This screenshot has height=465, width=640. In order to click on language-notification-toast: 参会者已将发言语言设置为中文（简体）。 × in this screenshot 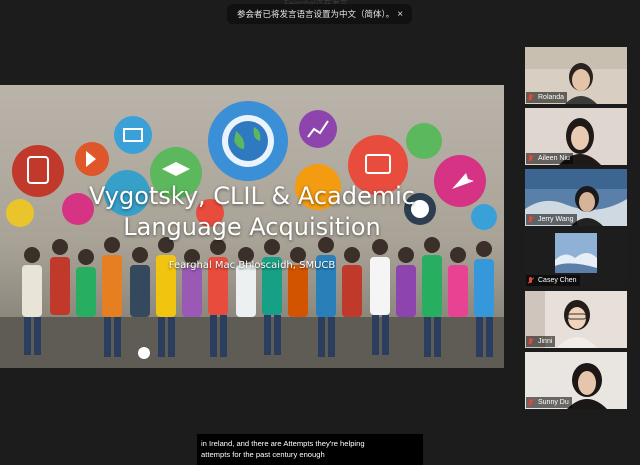, I will do `click(319, 14)`.